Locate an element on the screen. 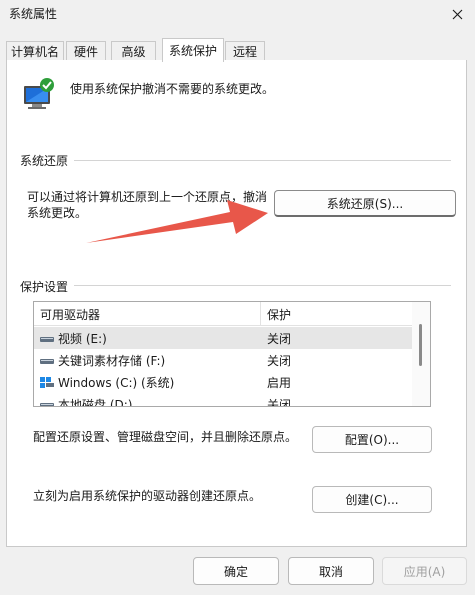  drive-row: 本地磁盘 (D:) 关闭 is located at coordinates (223, 400).